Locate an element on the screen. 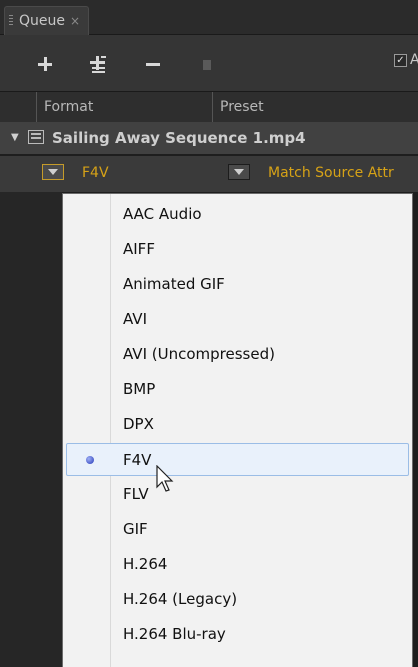 This screenshot has width=418, height=667. add-output-icon is located at coordinates (99, 64).